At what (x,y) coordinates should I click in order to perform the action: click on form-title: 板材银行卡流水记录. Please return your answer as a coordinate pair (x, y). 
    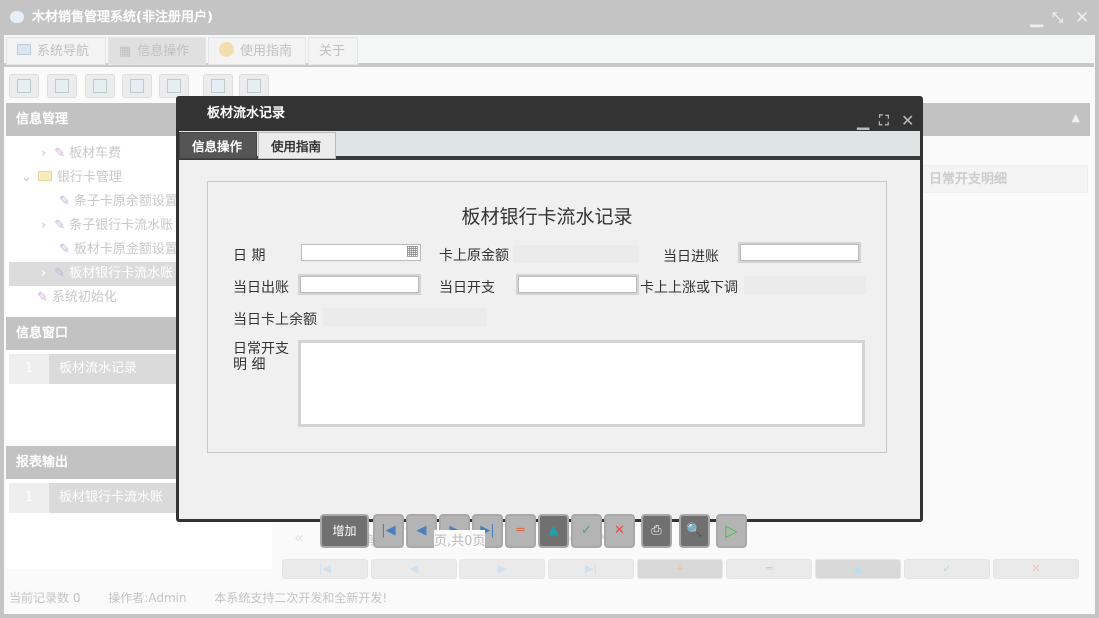
    Looking at the image, I should click on (547, 217).